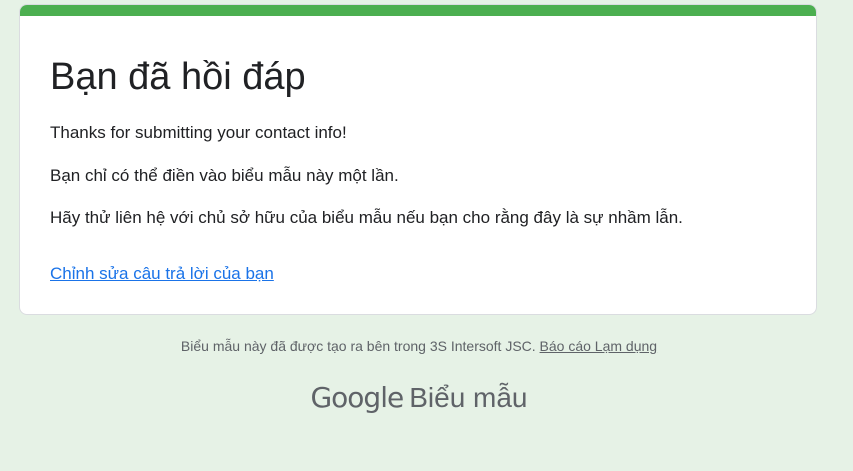  Describe the element at coordinates (418, 10) in the screenshot. I see `card-accent-bar` at that location.